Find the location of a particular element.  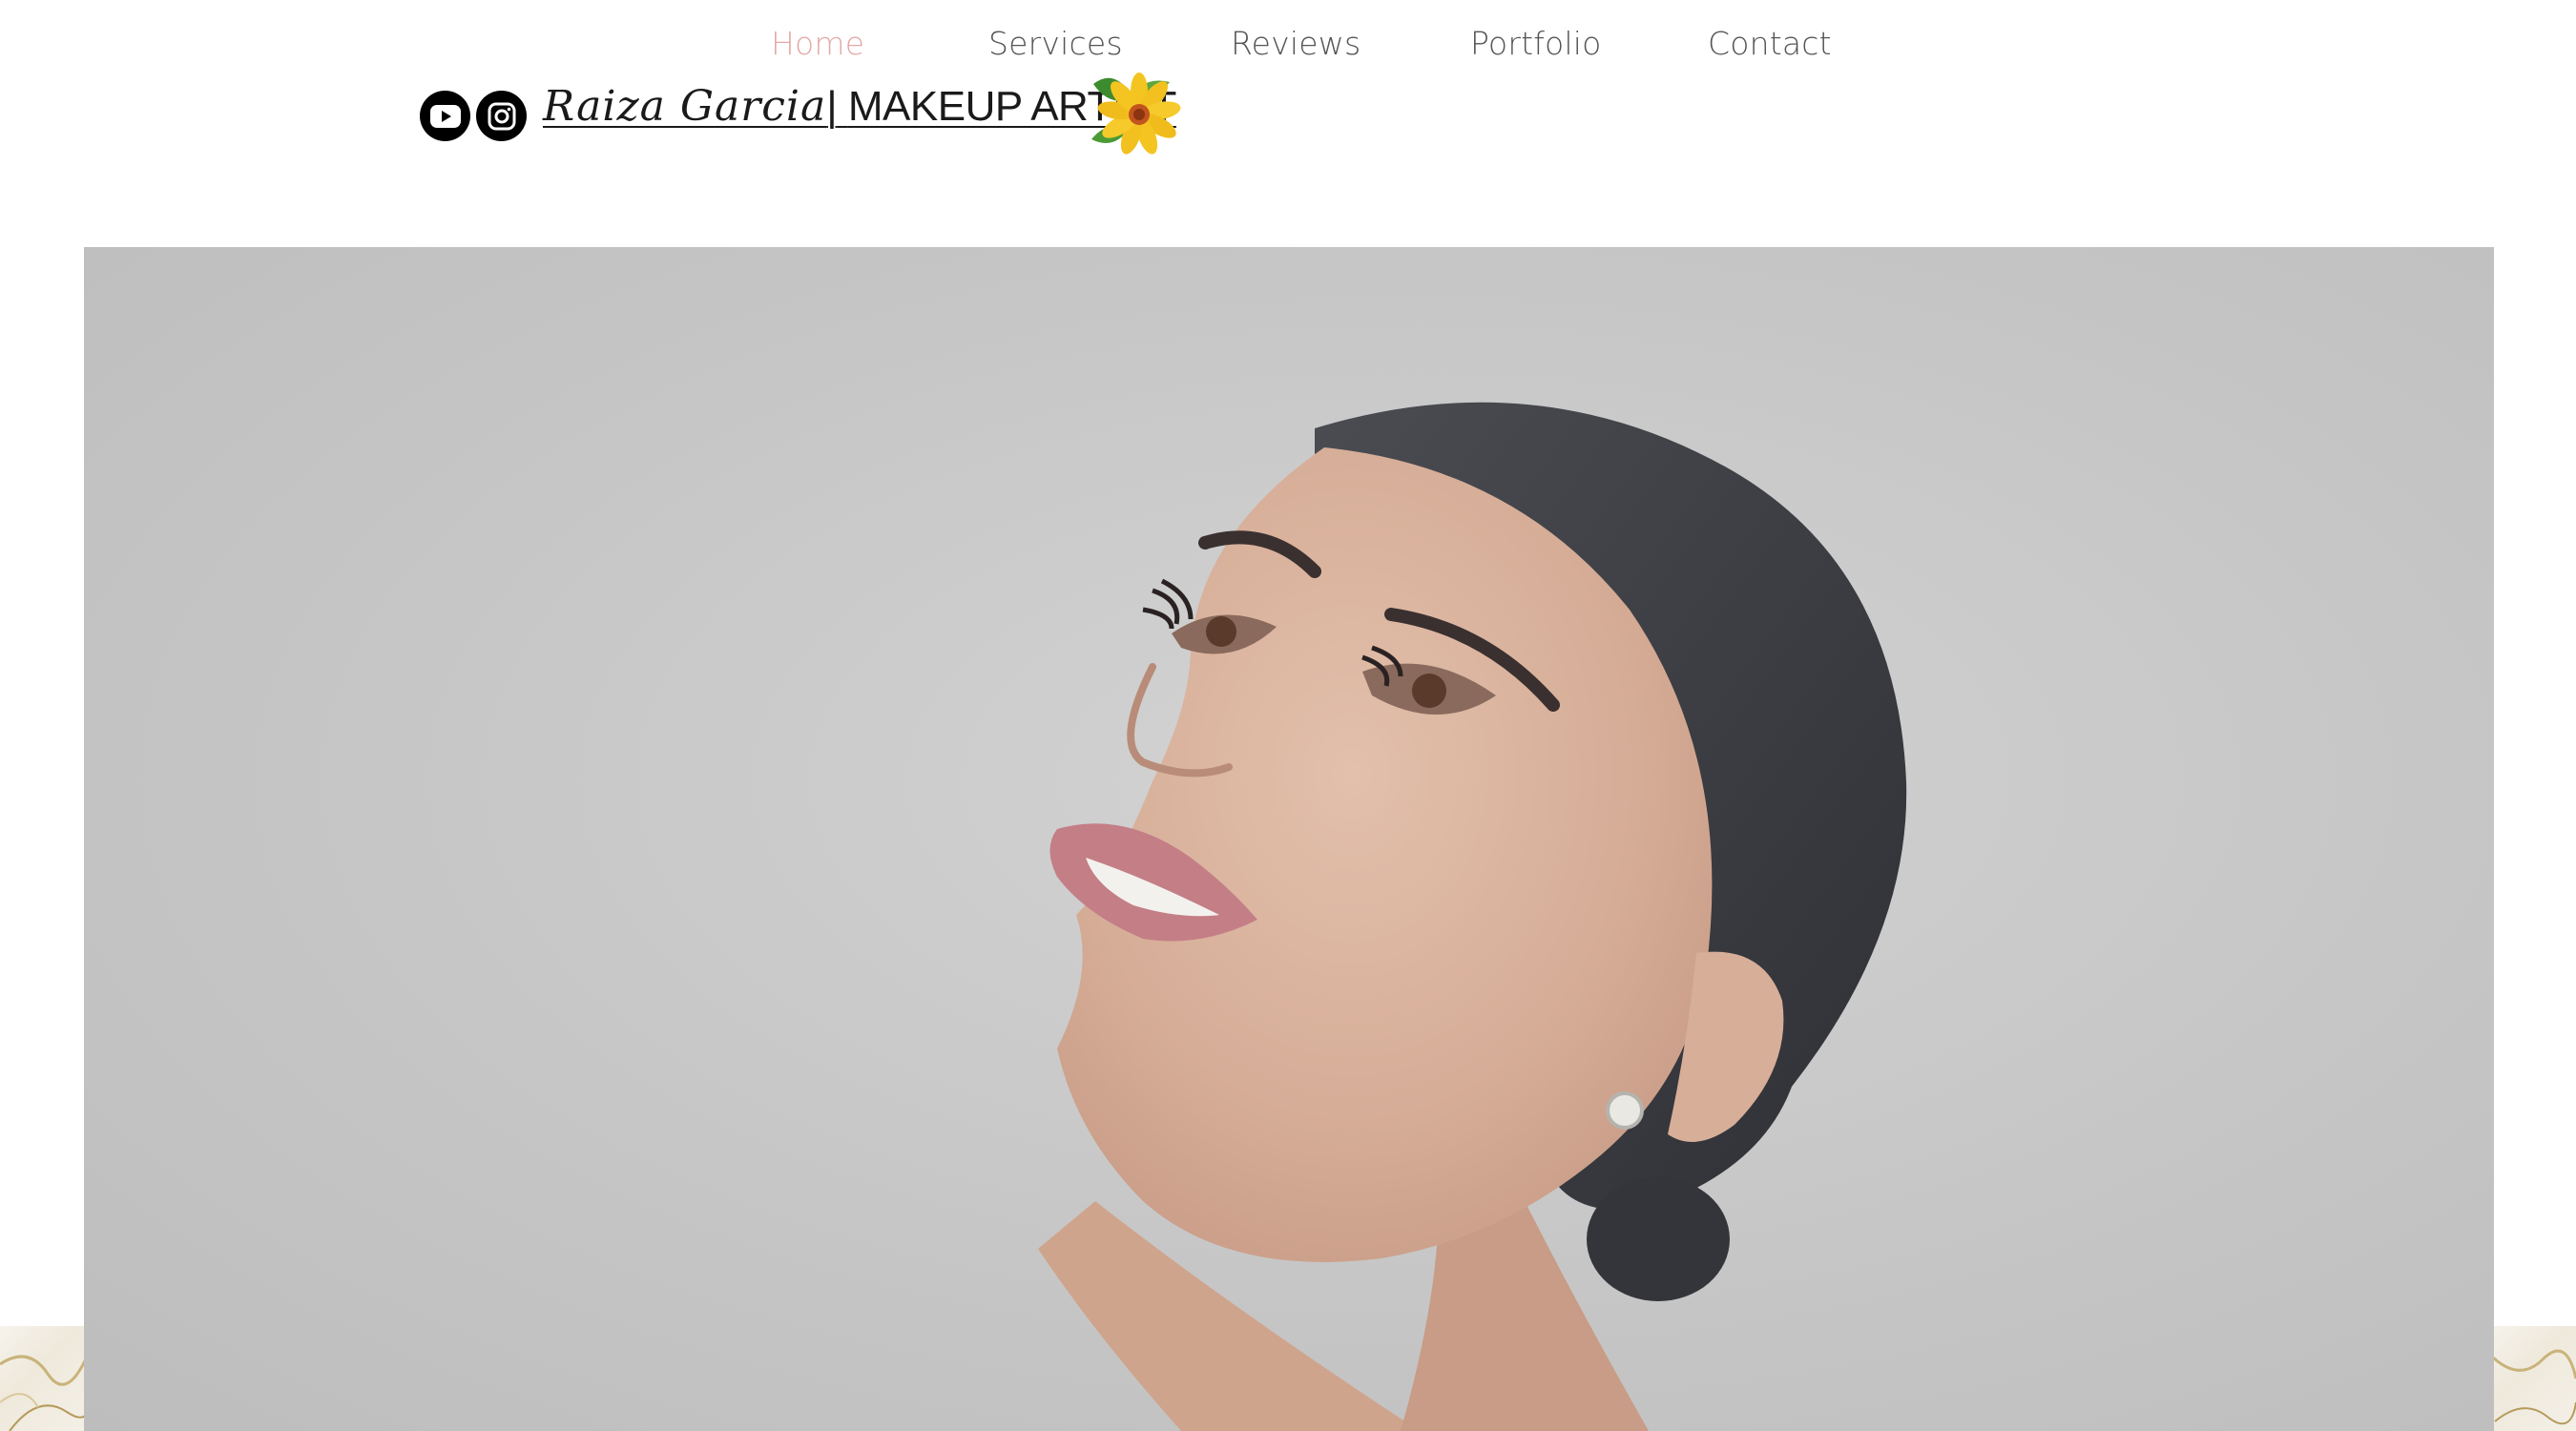

nav-item-contact: Contact is located at coordinates (1770, 44).